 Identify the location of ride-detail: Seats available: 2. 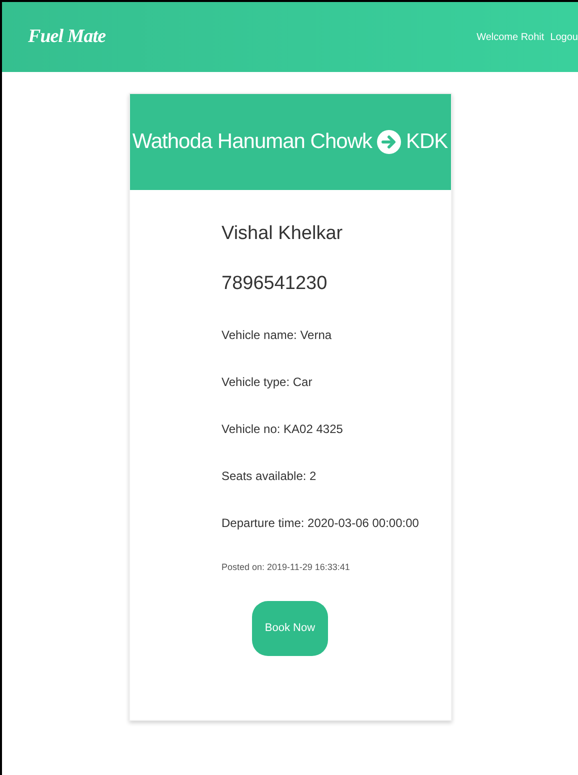
(270, 476).